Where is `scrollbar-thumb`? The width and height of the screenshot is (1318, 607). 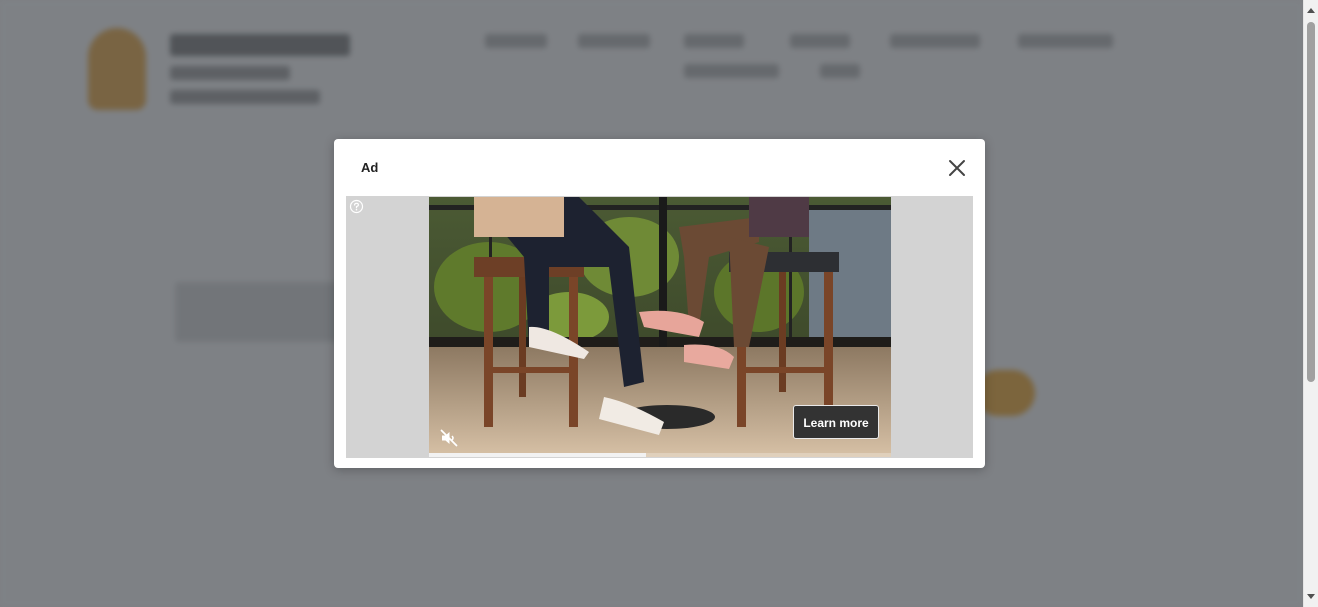
scrollbar-thumb is located at coordinates (1311, 202).